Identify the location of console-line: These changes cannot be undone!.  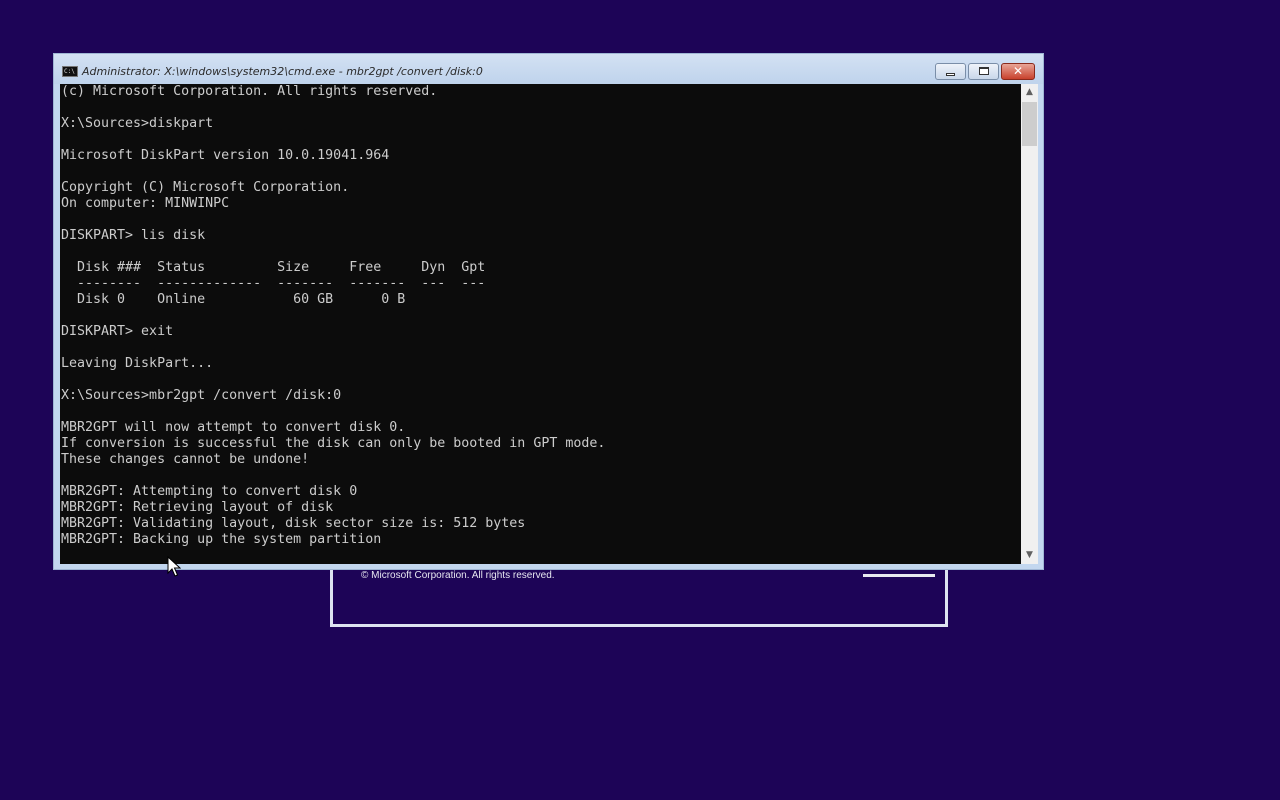
(185, 459).